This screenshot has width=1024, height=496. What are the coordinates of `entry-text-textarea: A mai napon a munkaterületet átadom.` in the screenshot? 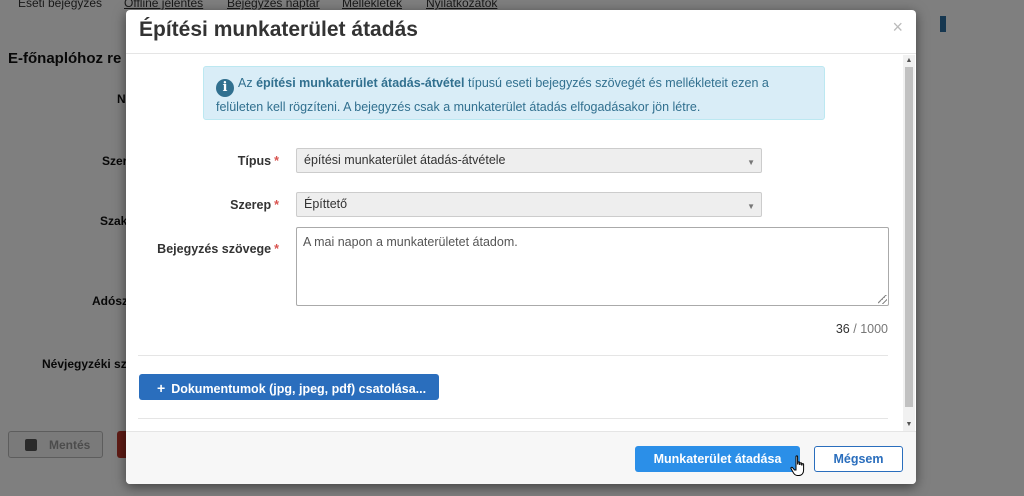 It's located at (592, 266).